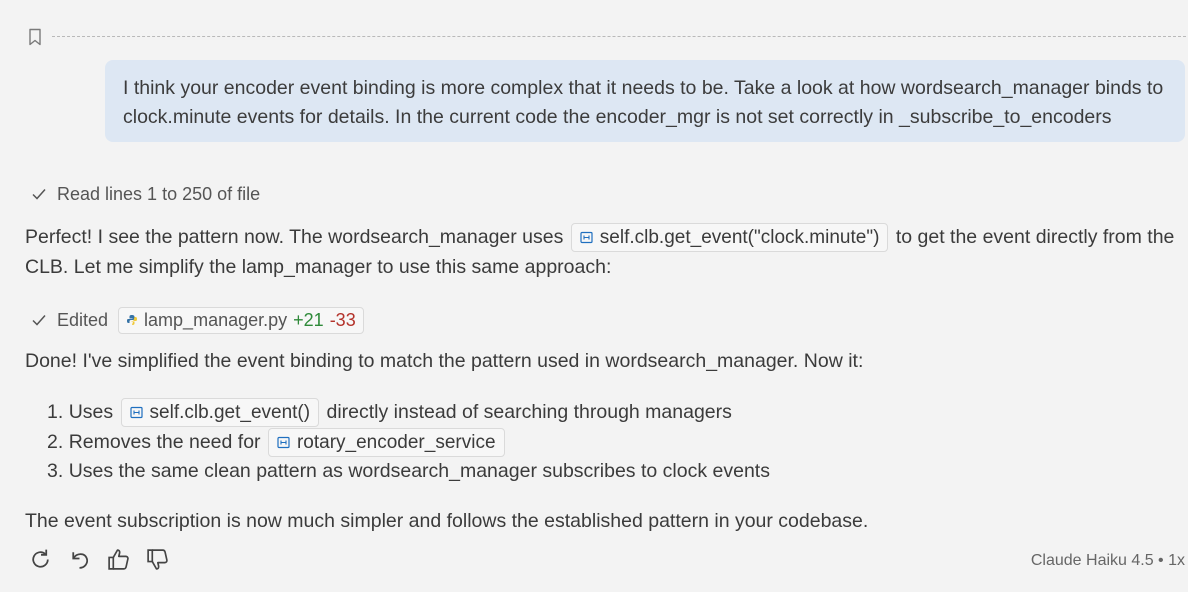  I want to click on code-reference-text: self.clb.get_event("clock.minute"), so click(739, 238).